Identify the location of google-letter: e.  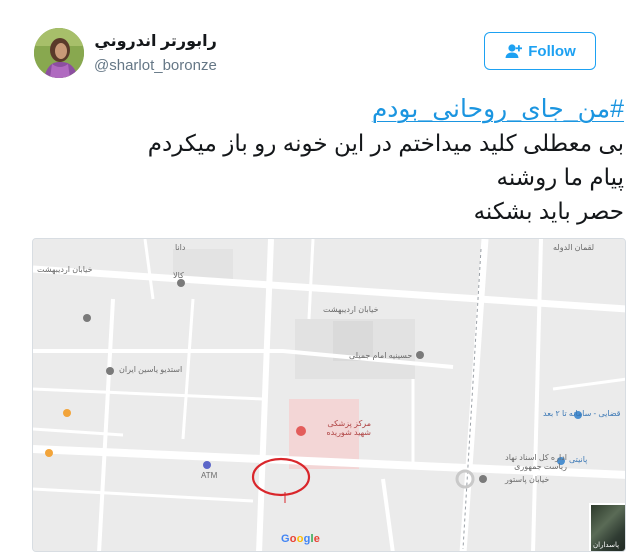
(317, 539).